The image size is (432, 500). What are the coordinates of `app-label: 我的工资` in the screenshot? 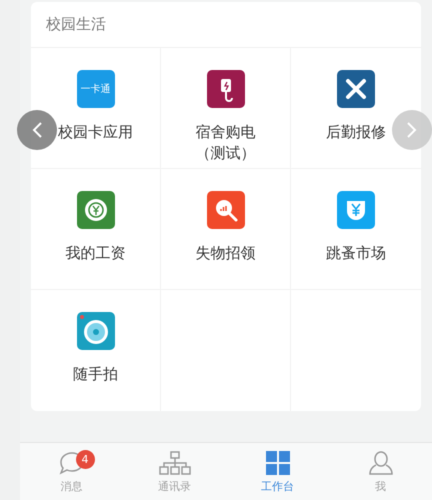 It's located at (96, 253).